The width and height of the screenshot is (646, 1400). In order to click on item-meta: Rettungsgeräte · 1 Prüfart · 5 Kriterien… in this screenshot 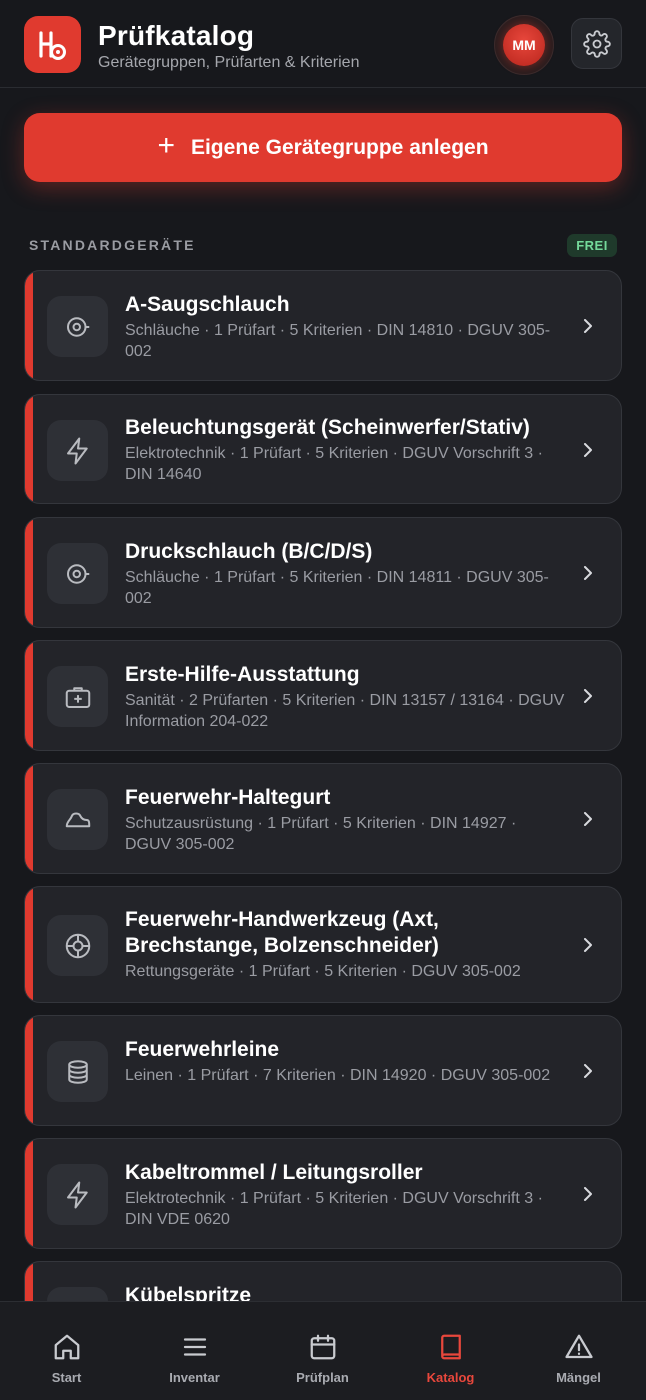, I will do `click(323, 971)`.